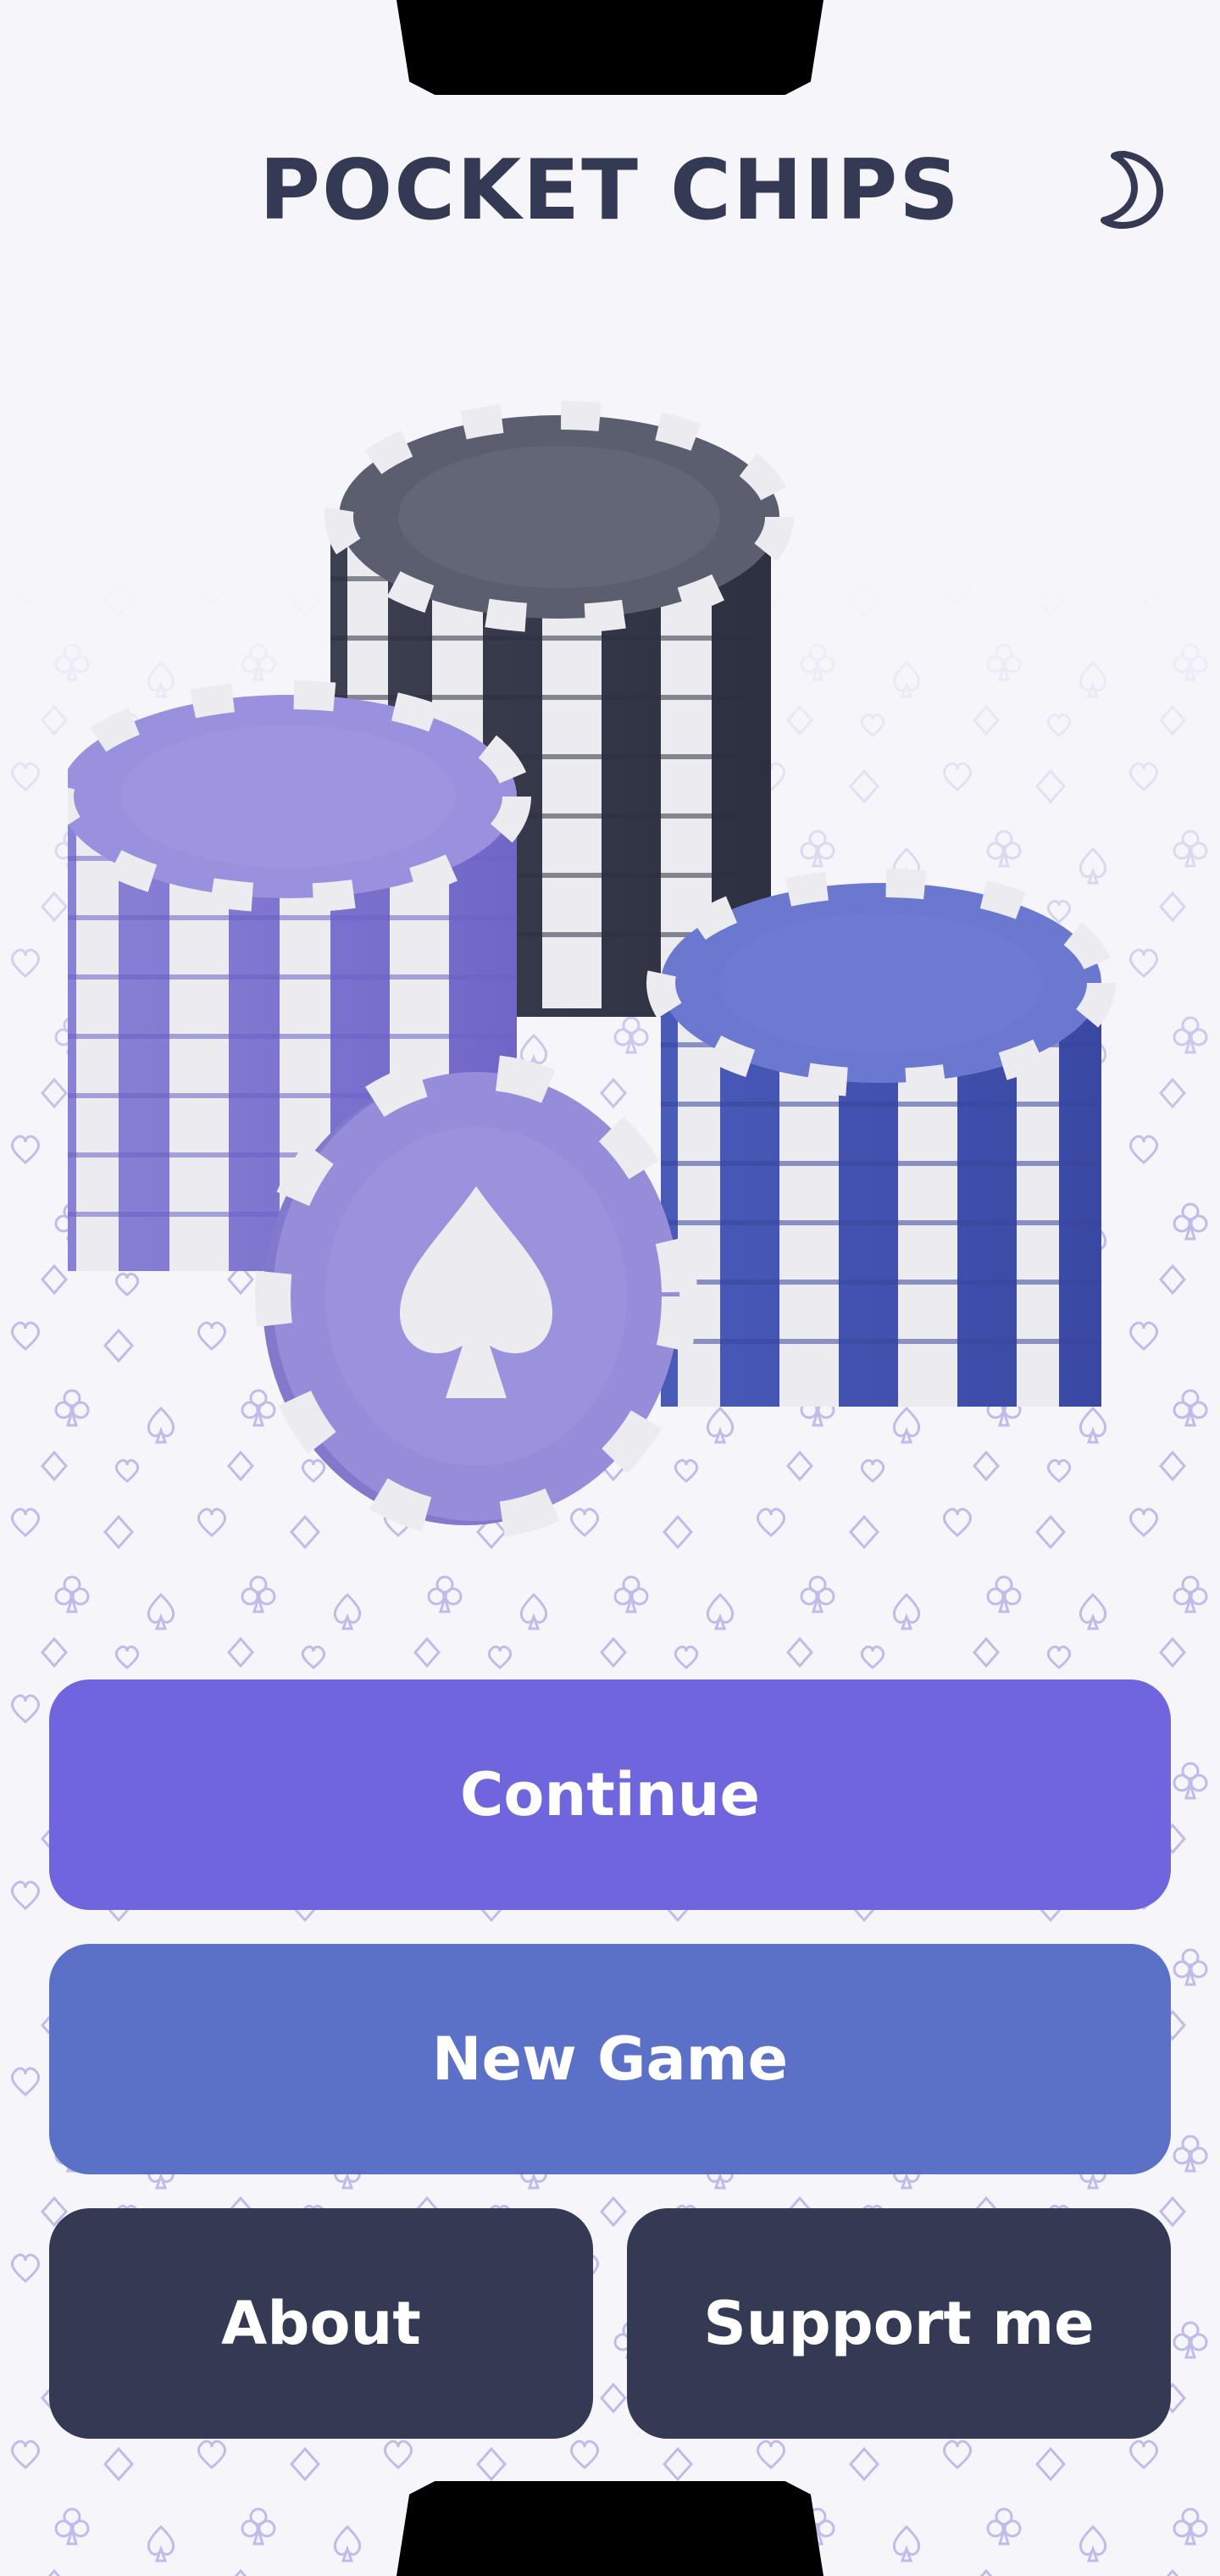 The height and width of the screenshot is (2576, 1220). I want to click on device-notch-top, so click(610, 47).